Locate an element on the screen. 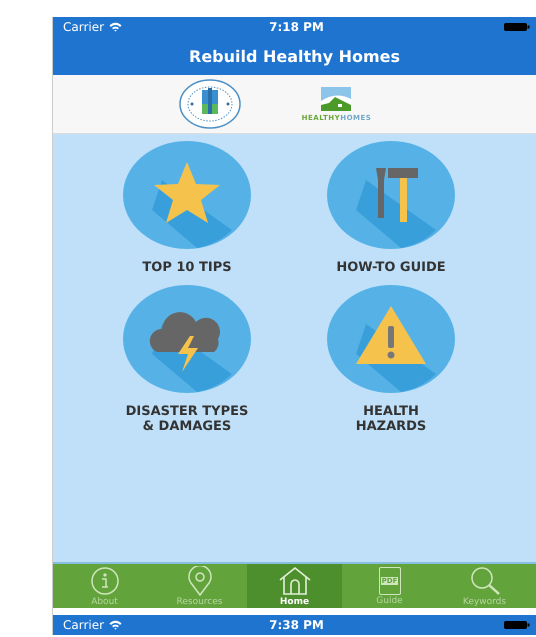 This screenshot has width=536, height=637. status-time: 7:38 PM is located at coordinates (296, 625).